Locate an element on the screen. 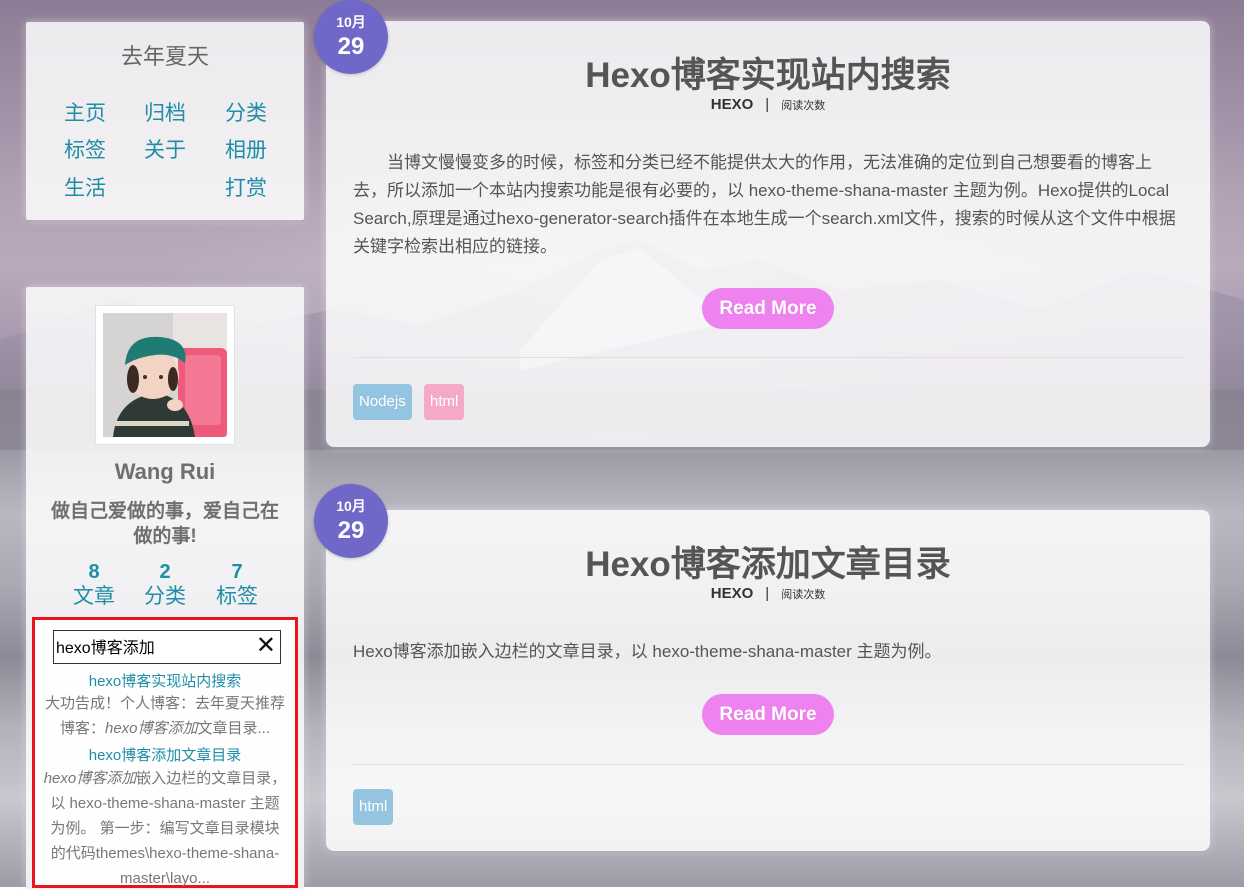 The height and width of the screenshot is (891, 1244). stat-categories-count: 2 is located at coordinates (165, 572).